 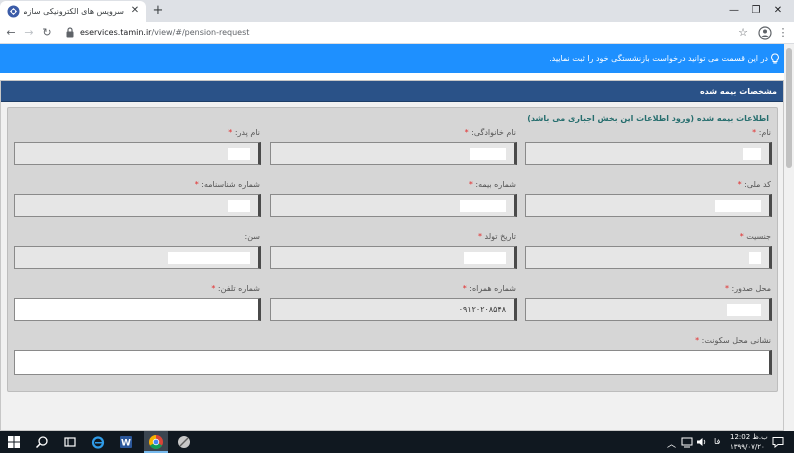 I want to click on id-number-label: شماره شناسنامه: *, so click(x=137, y=184).